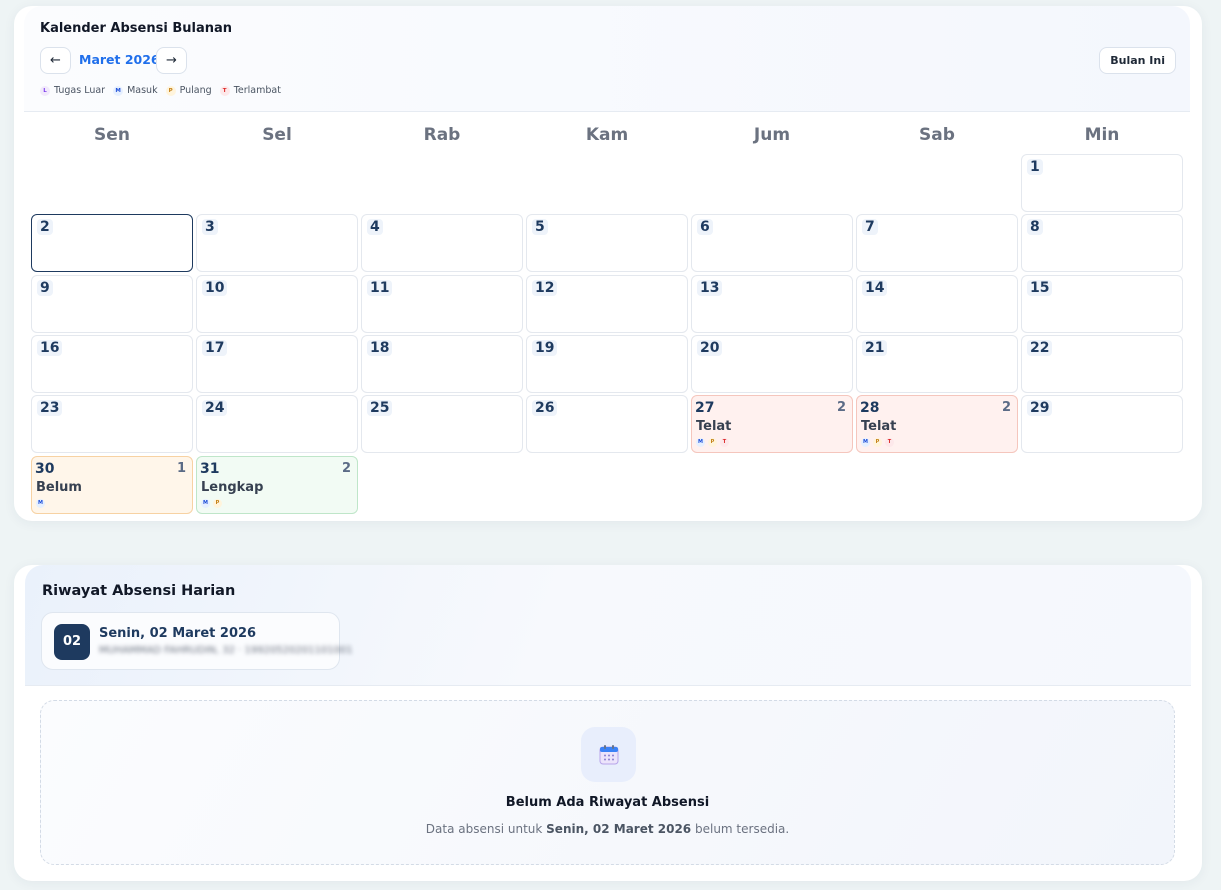 The height and width of the screenshot is (890, 1221). I want to click on legend-label: Tugas Luar, so click(80, 90).